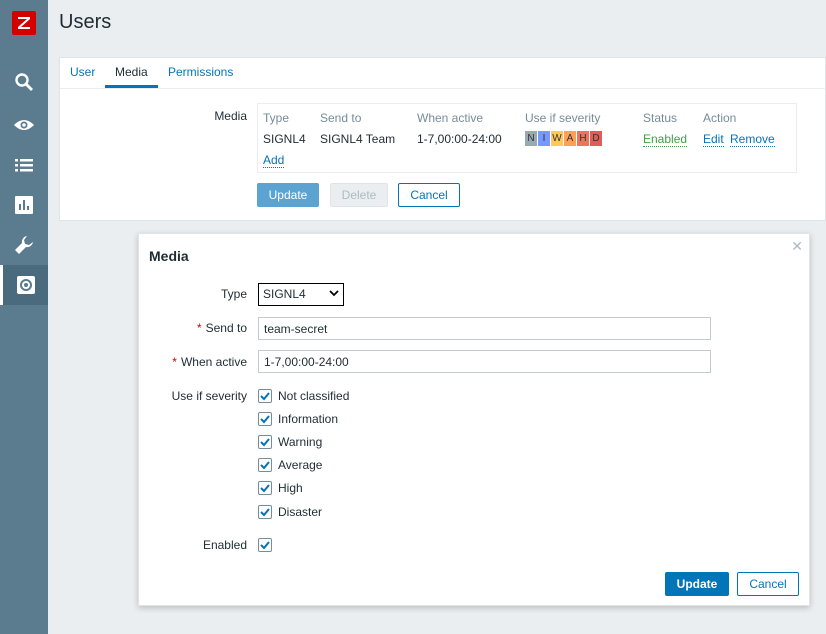 Image resolution: width=826 pixels, height=634 pixels. Describe the element at coordinates (557, 138) in the screenshot. I see `severity-w: W` at that location.